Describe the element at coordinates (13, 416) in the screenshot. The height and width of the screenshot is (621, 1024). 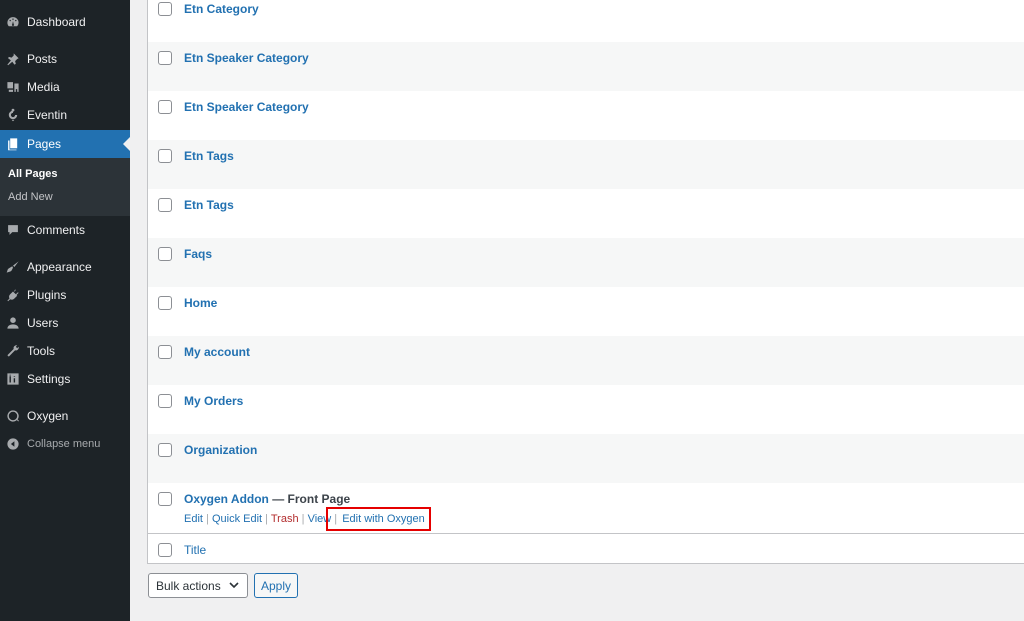
I see `oxygen-icon` at that location.